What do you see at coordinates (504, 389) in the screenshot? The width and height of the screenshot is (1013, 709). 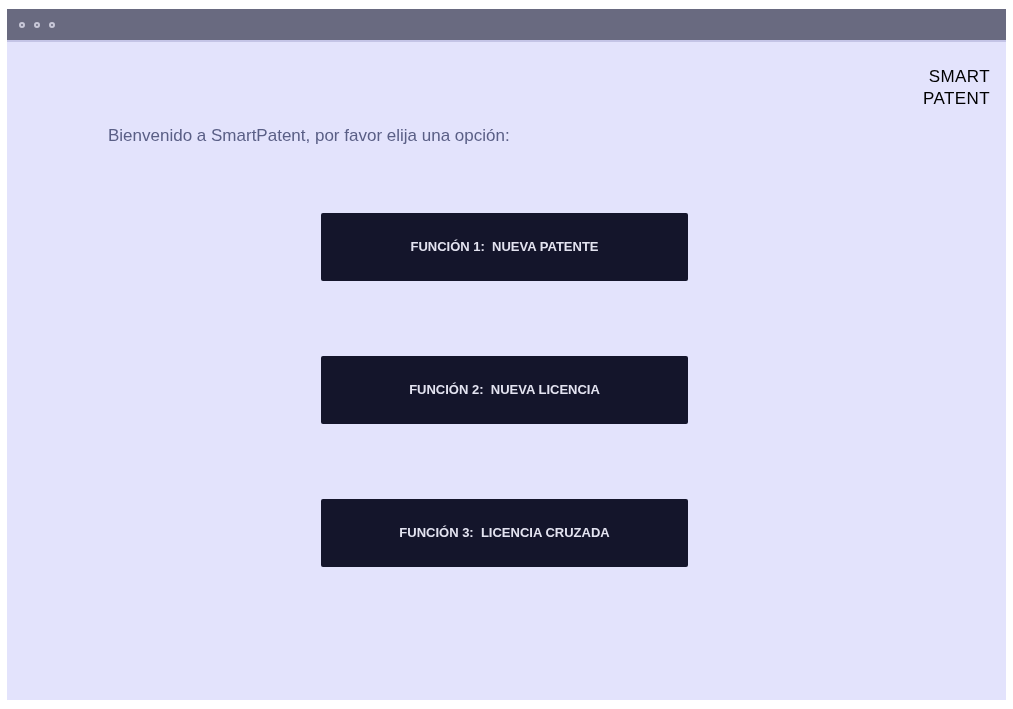 I see `function-button: FUNCIÓN 2: NUEVA LICENCIA` at bounding box center [504, 389].